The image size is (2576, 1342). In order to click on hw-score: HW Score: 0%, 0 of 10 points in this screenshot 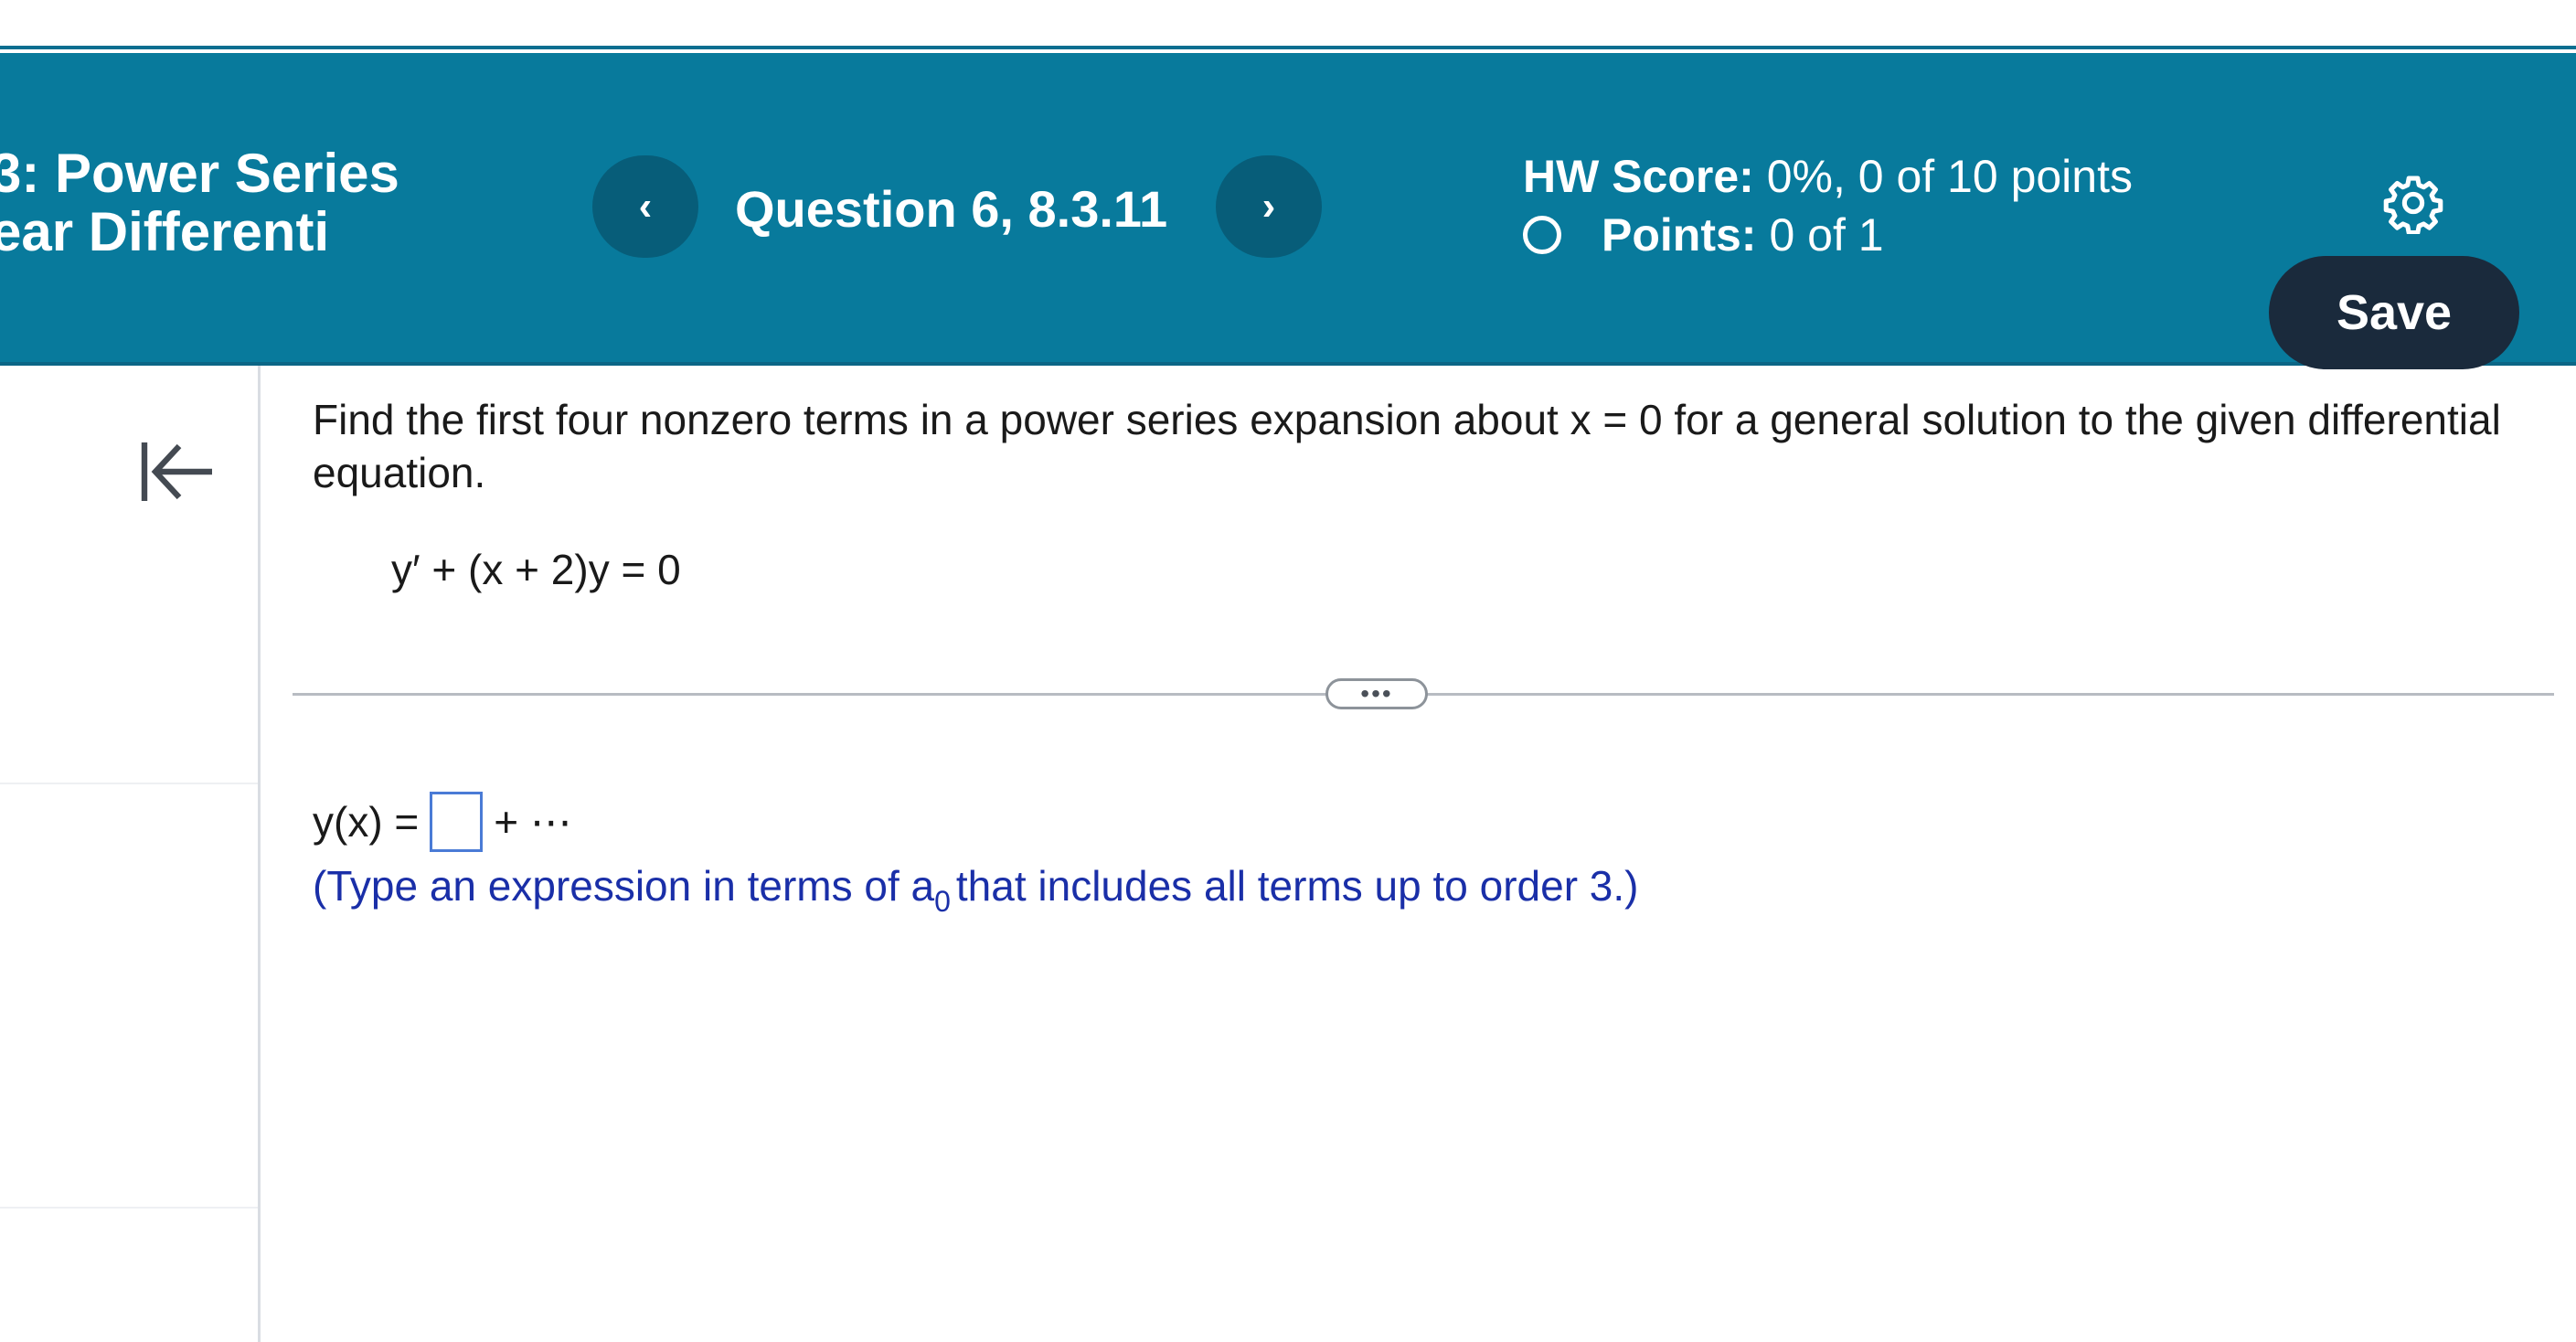, I will do `click(1828, 177)`.